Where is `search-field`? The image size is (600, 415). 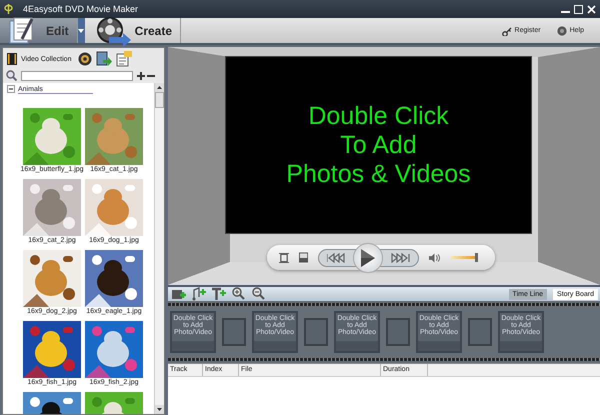 search-field is located at coordinates (77, 75).